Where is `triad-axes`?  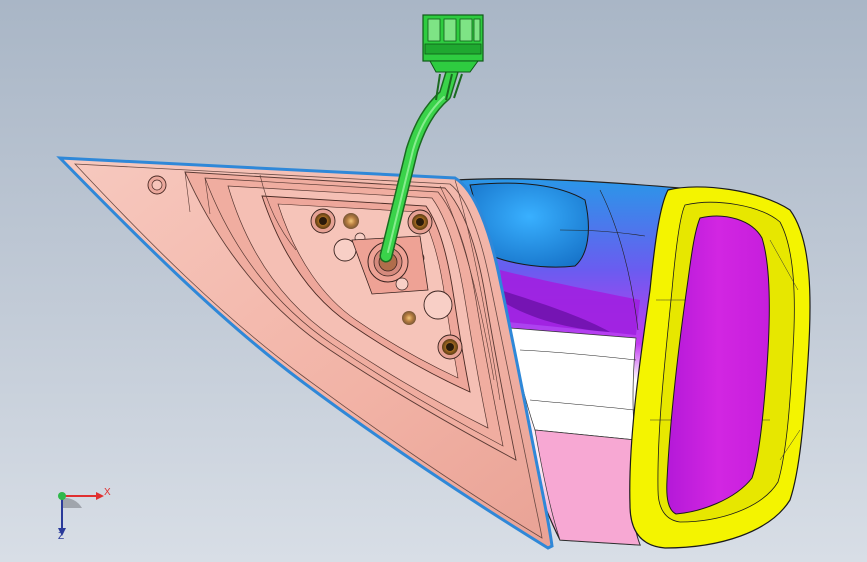
triad-axes is located at coordinates (81, 514).